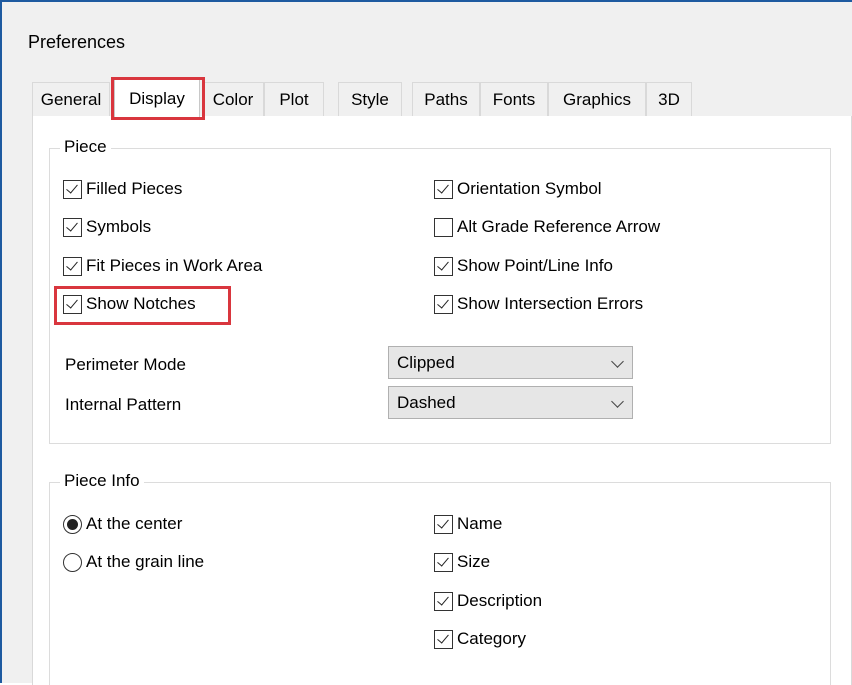 The image size is (852, 685). Describe the element at coordinates (529, 188) in the screenshot. I see `checkbox-label: Orientation Symbol` at that location.